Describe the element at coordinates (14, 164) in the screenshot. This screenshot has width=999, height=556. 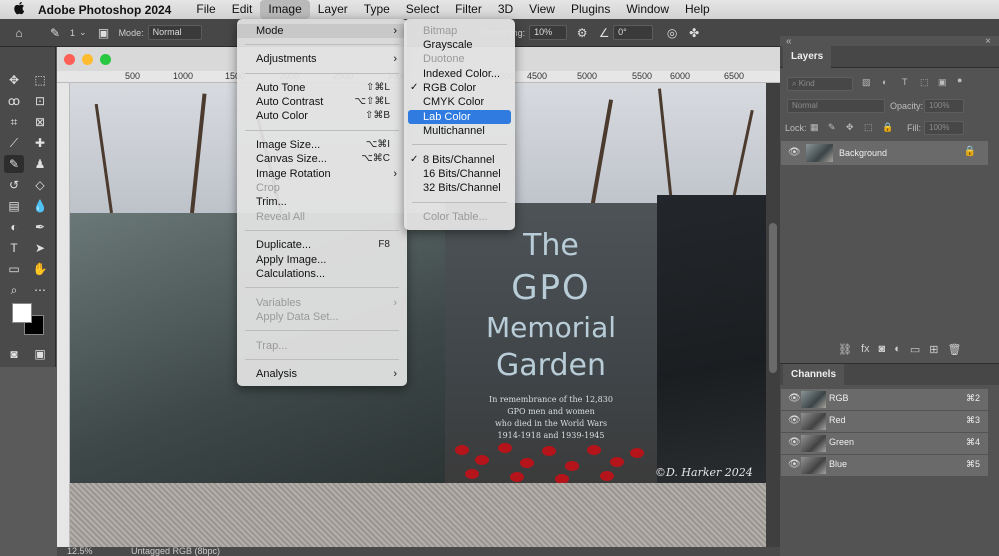
I see `brush-tool-icon: ✎` at that location.